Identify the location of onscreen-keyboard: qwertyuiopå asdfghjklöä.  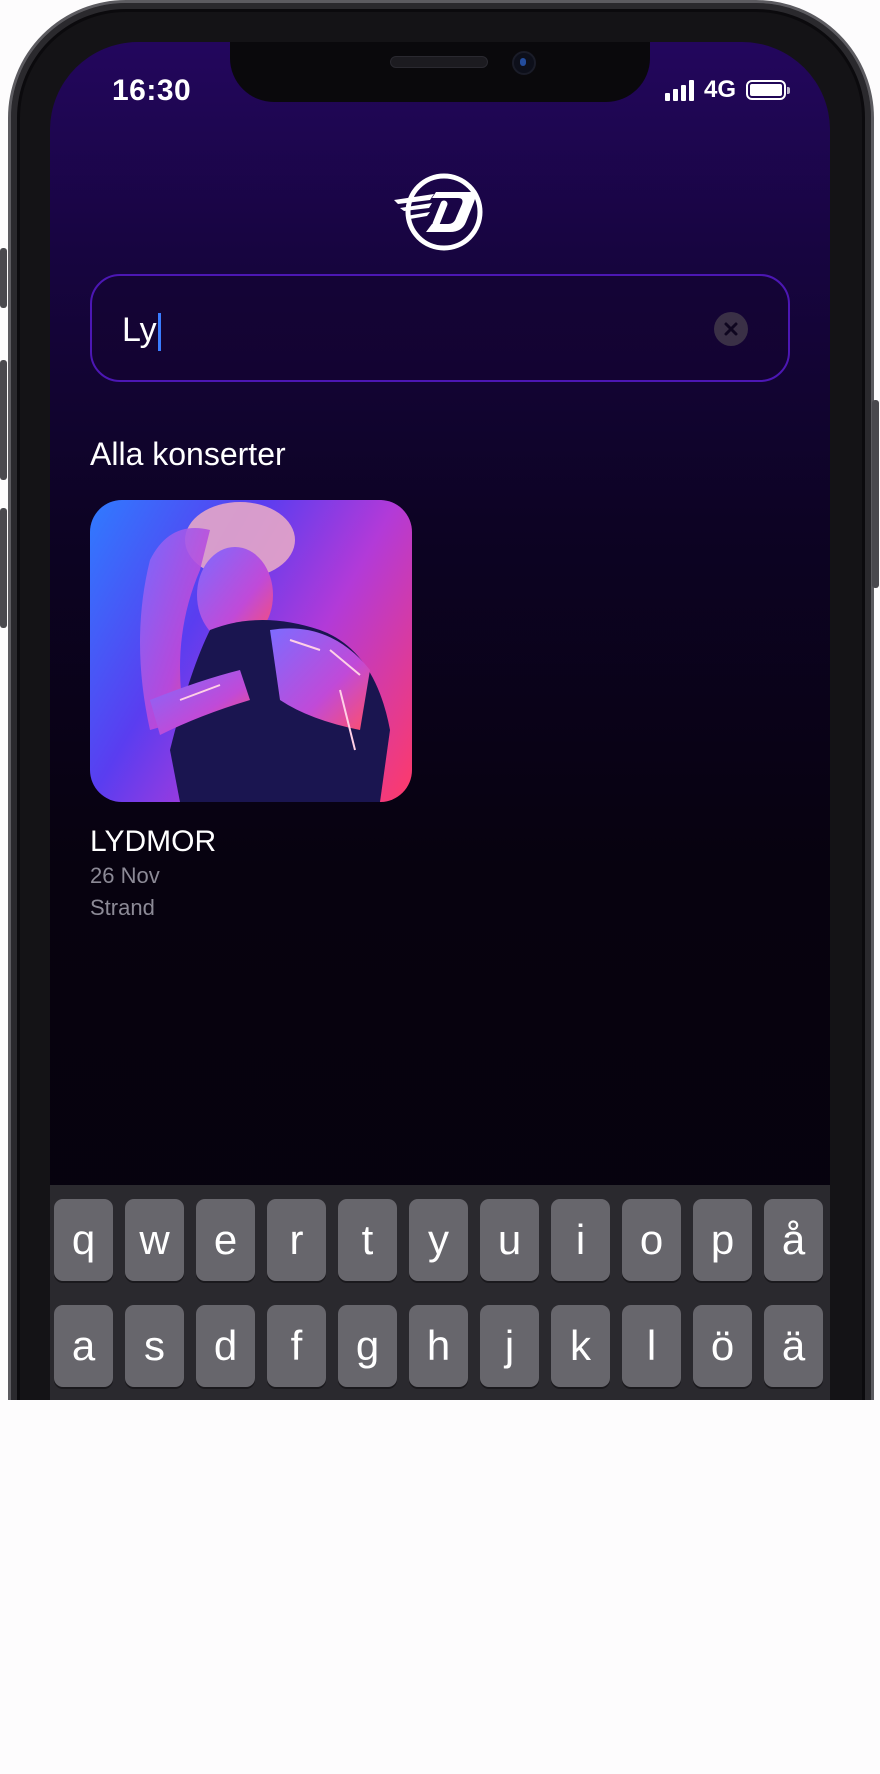
(440, 1292).